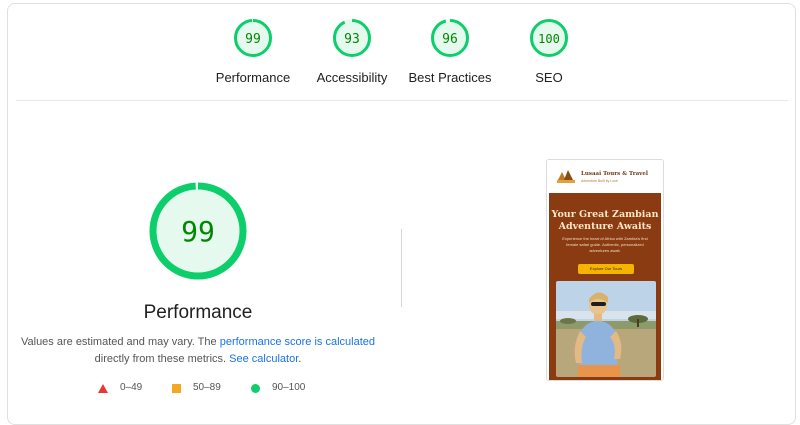 The width and height of the screenshot is (800, 425). I want to click on section-divider, so click(402, 100).